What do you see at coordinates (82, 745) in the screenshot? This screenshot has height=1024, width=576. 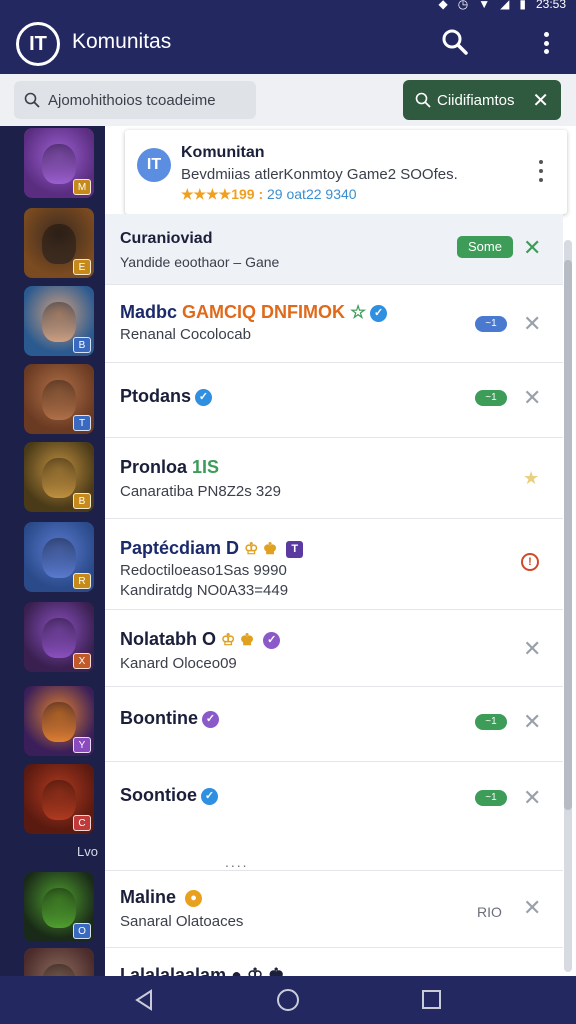 I see `thumbnail-badge: Y` at bounding box center [82, 745].